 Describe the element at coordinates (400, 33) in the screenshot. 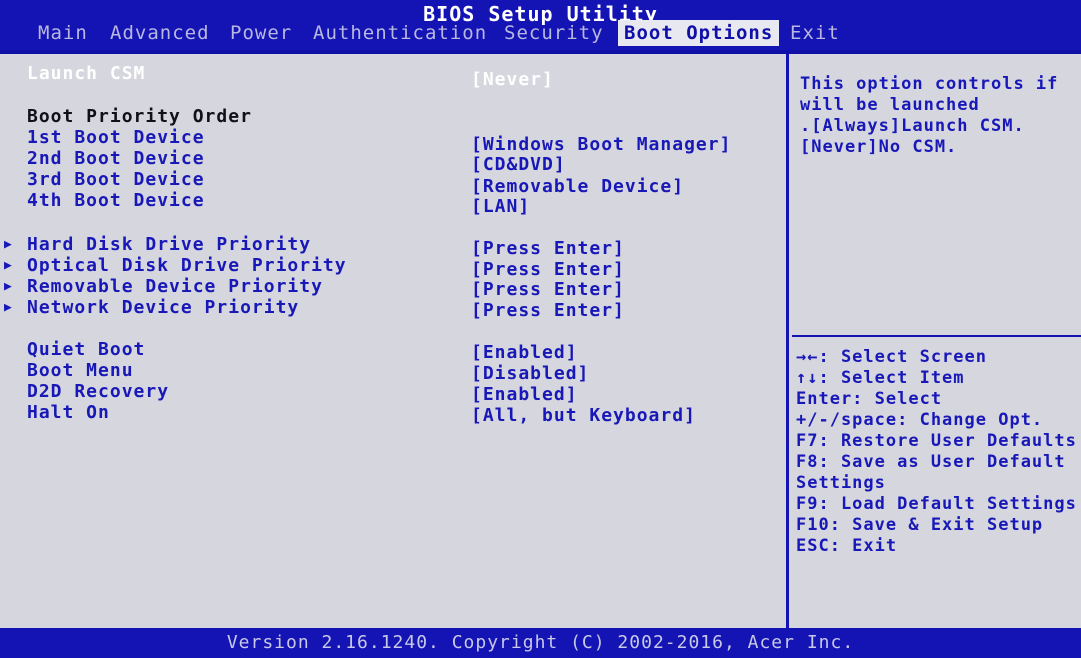

I see `tab-authentication: Authentication` at that location.